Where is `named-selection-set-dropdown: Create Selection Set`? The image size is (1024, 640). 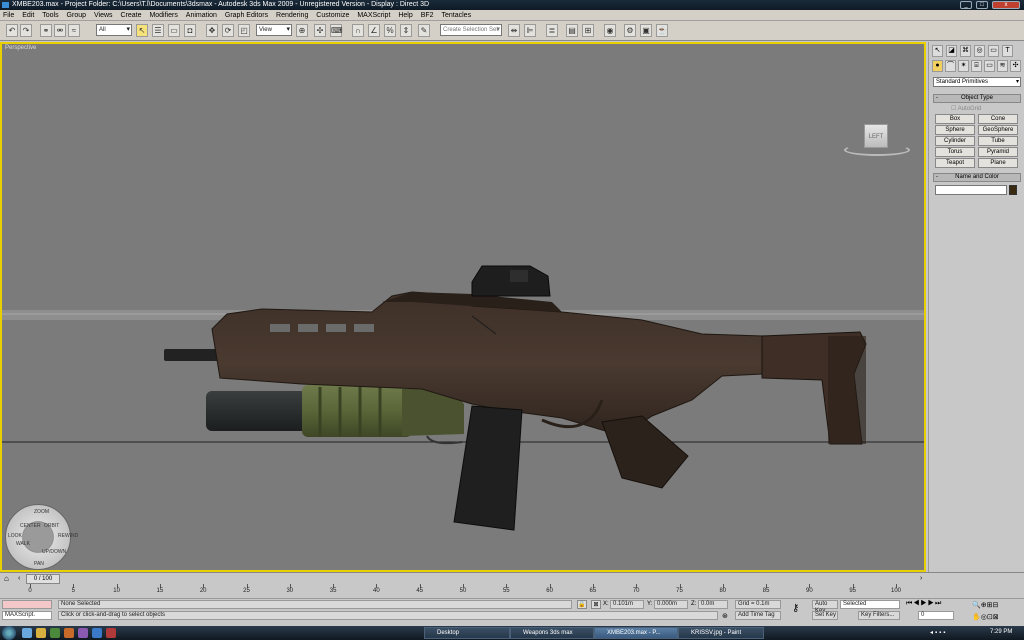
named-selection-set-dropdown: Create Selection Set is located at coordinates (471, 30).